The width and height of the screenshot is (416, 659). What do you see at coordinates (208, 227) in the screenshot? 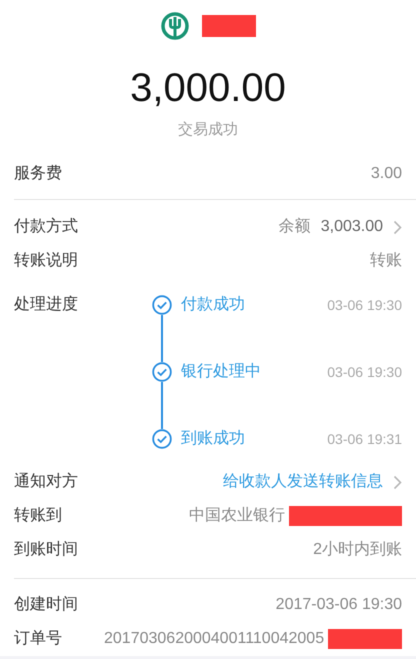
I see `payment-method-row: 付款方式 余额 3,003.00` at bounding box center [208, 227].